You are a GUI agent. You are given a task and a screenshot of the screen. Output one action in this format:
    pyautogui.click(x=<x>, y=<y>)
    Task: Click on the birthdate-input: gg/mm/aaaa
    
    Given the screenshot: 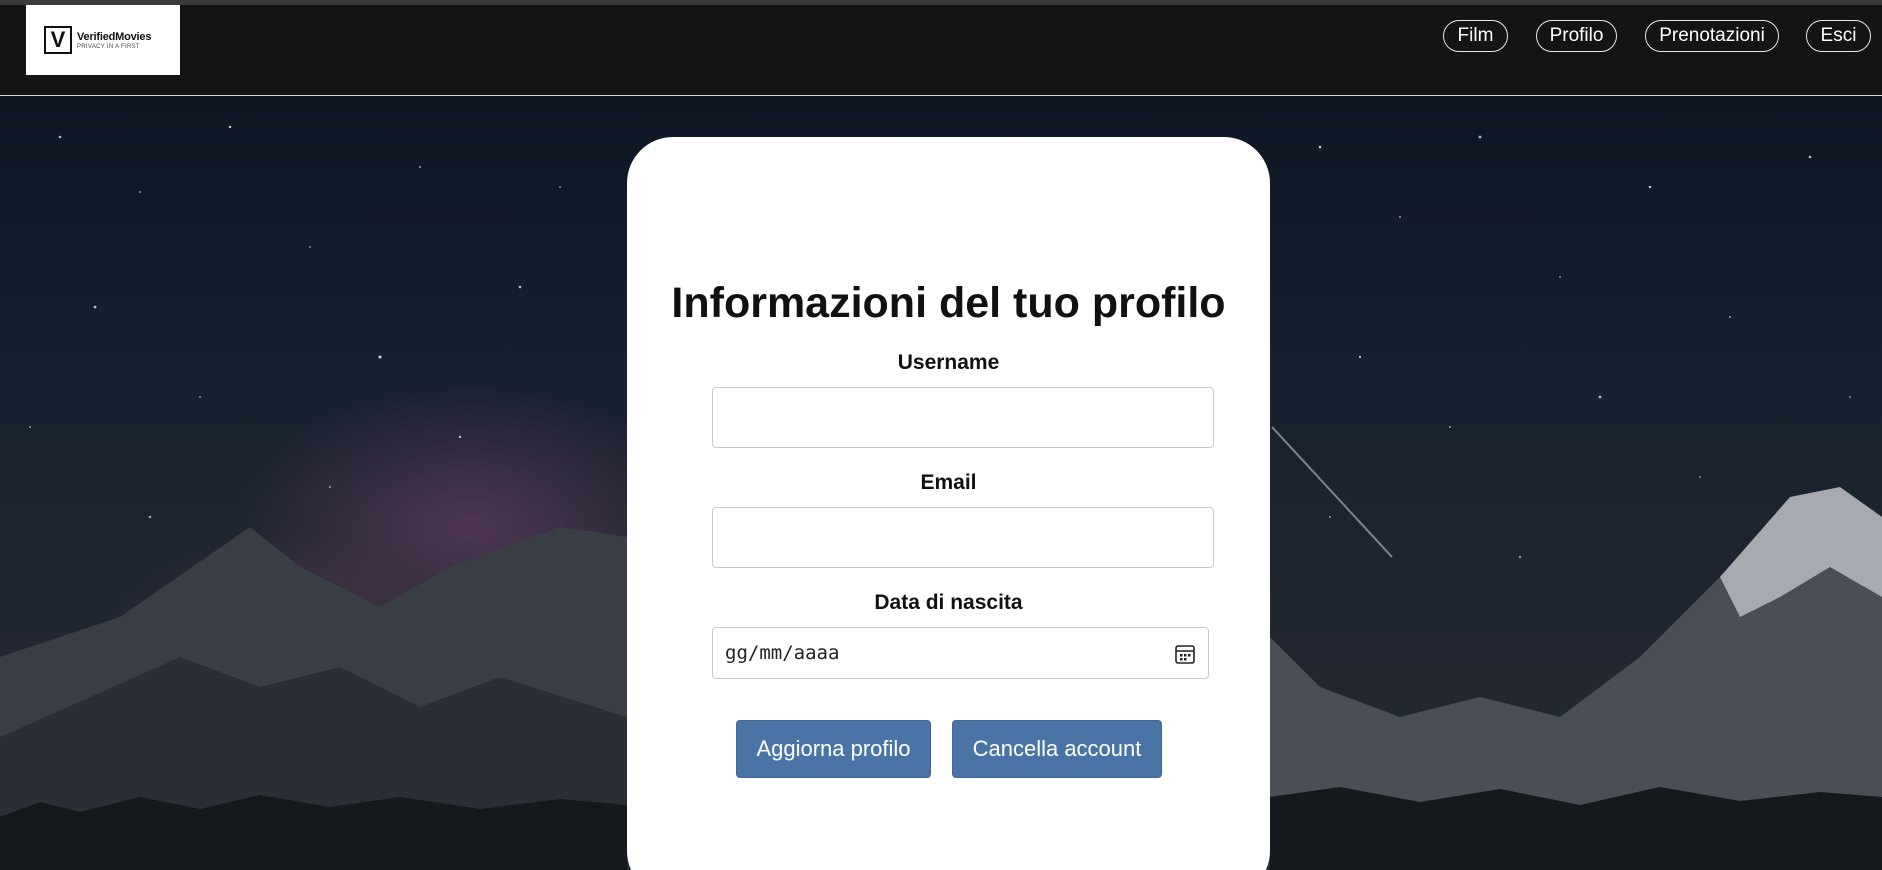 What is the action you would take?
    pyautogui.click(x=960, y=653)
    